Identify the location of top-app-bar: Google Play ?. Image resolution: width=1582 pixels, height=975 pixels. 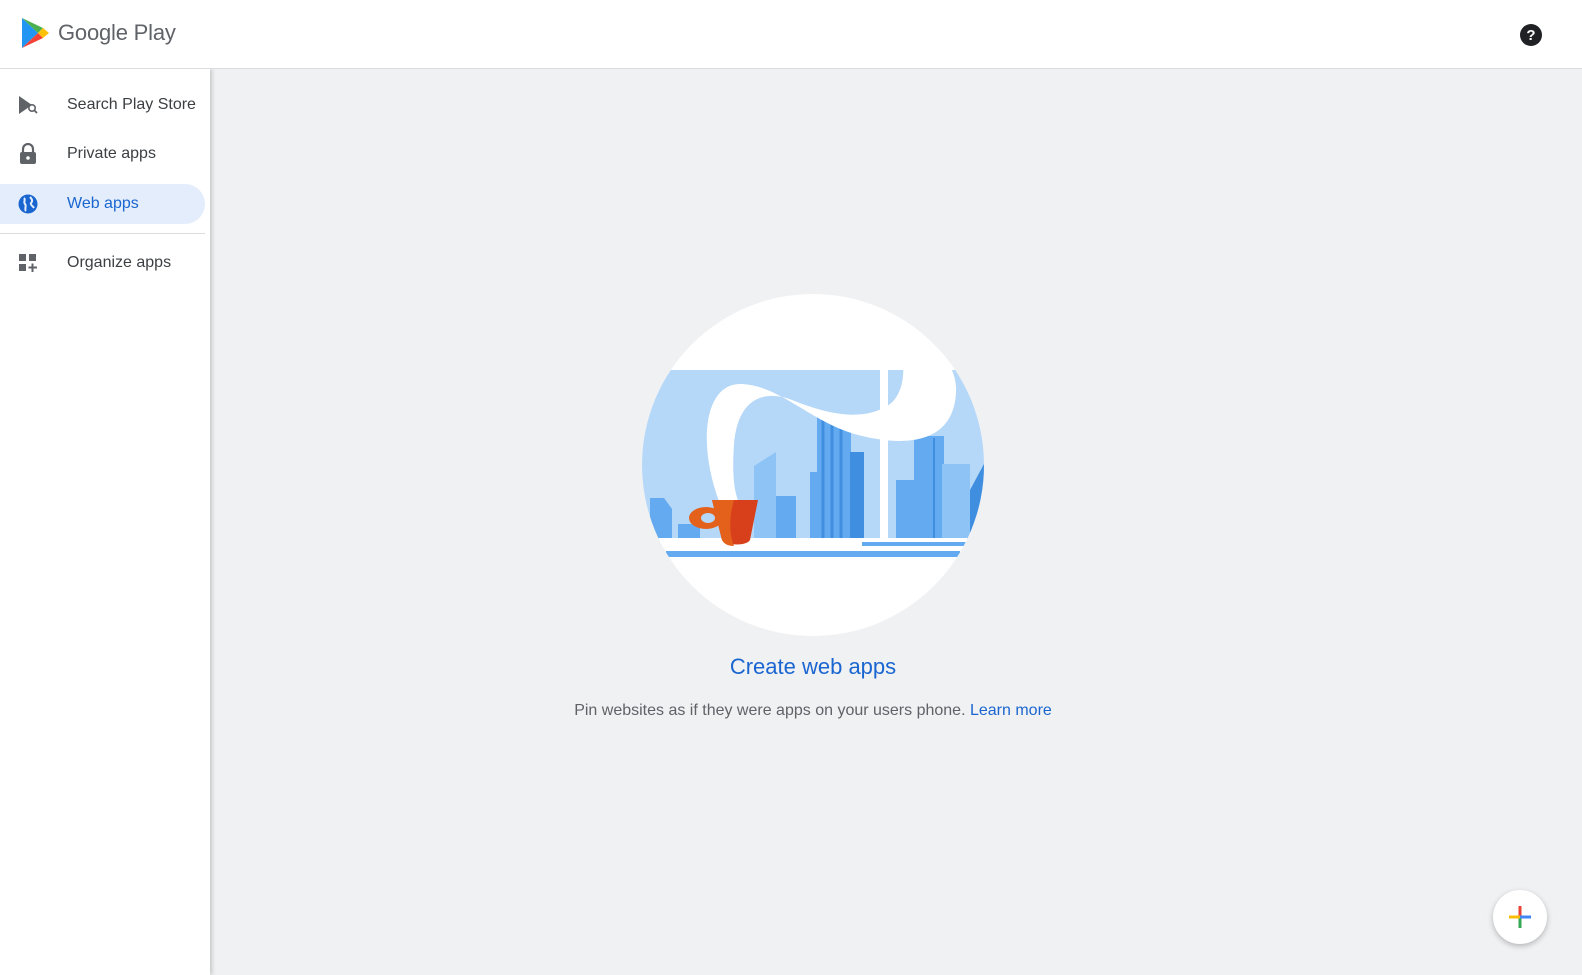
(791, 34).